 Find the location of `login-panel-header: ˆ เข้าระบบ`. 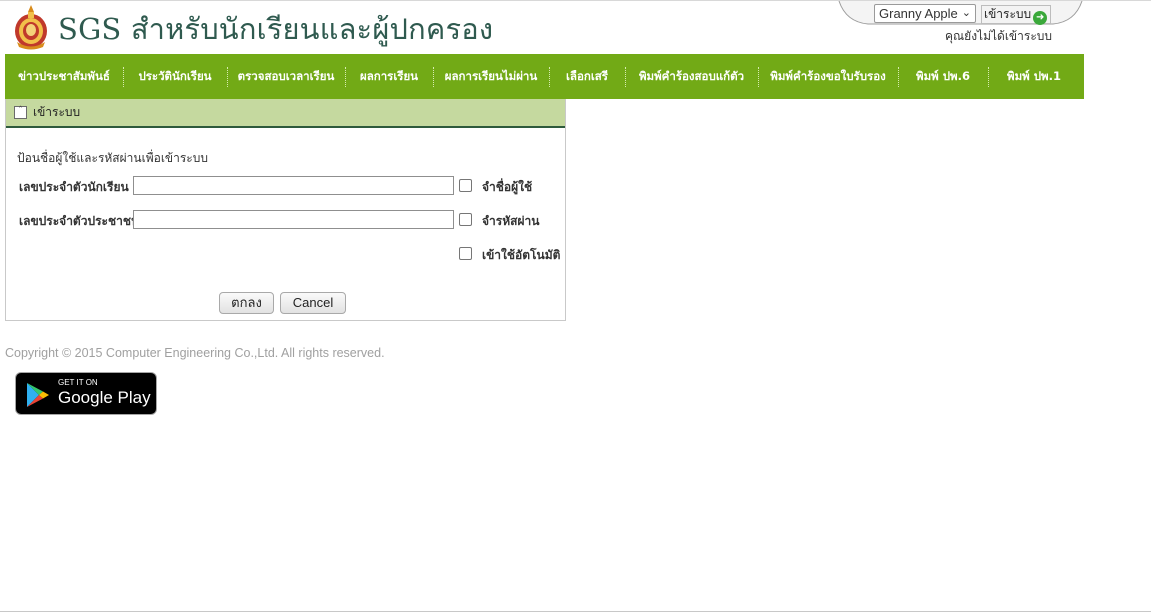

login-panel-header: ˆ เข้าระบบ is located at coordinates (285, 113).